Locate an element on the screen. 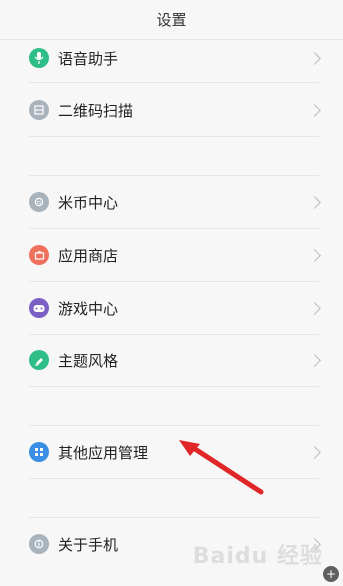  apps-icon is located at coordinates (39, 452).